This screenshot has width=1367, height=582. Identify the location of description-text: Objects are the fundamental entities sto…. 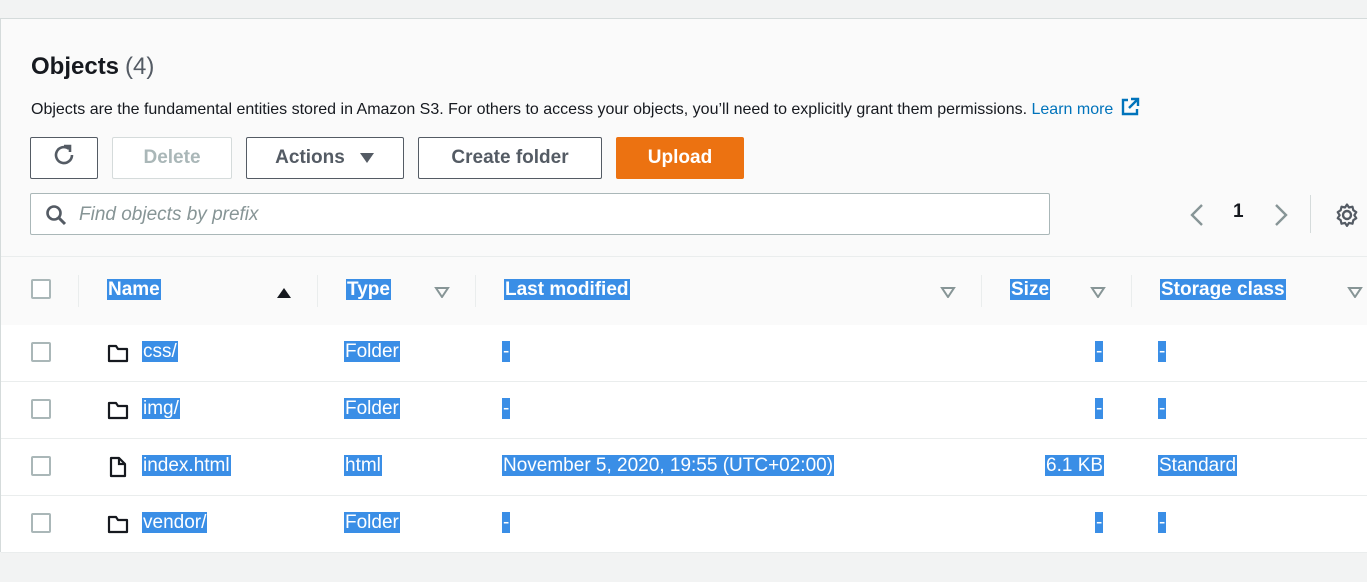
(529, 109).